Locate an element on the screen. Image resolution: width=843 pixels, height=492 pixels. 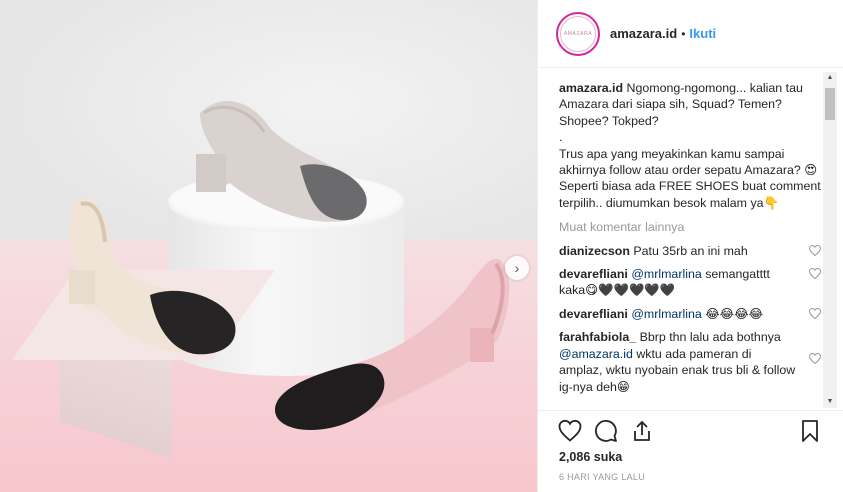
scroll-down-arrow-icon: ▼ is located at coordinates (830, 402).